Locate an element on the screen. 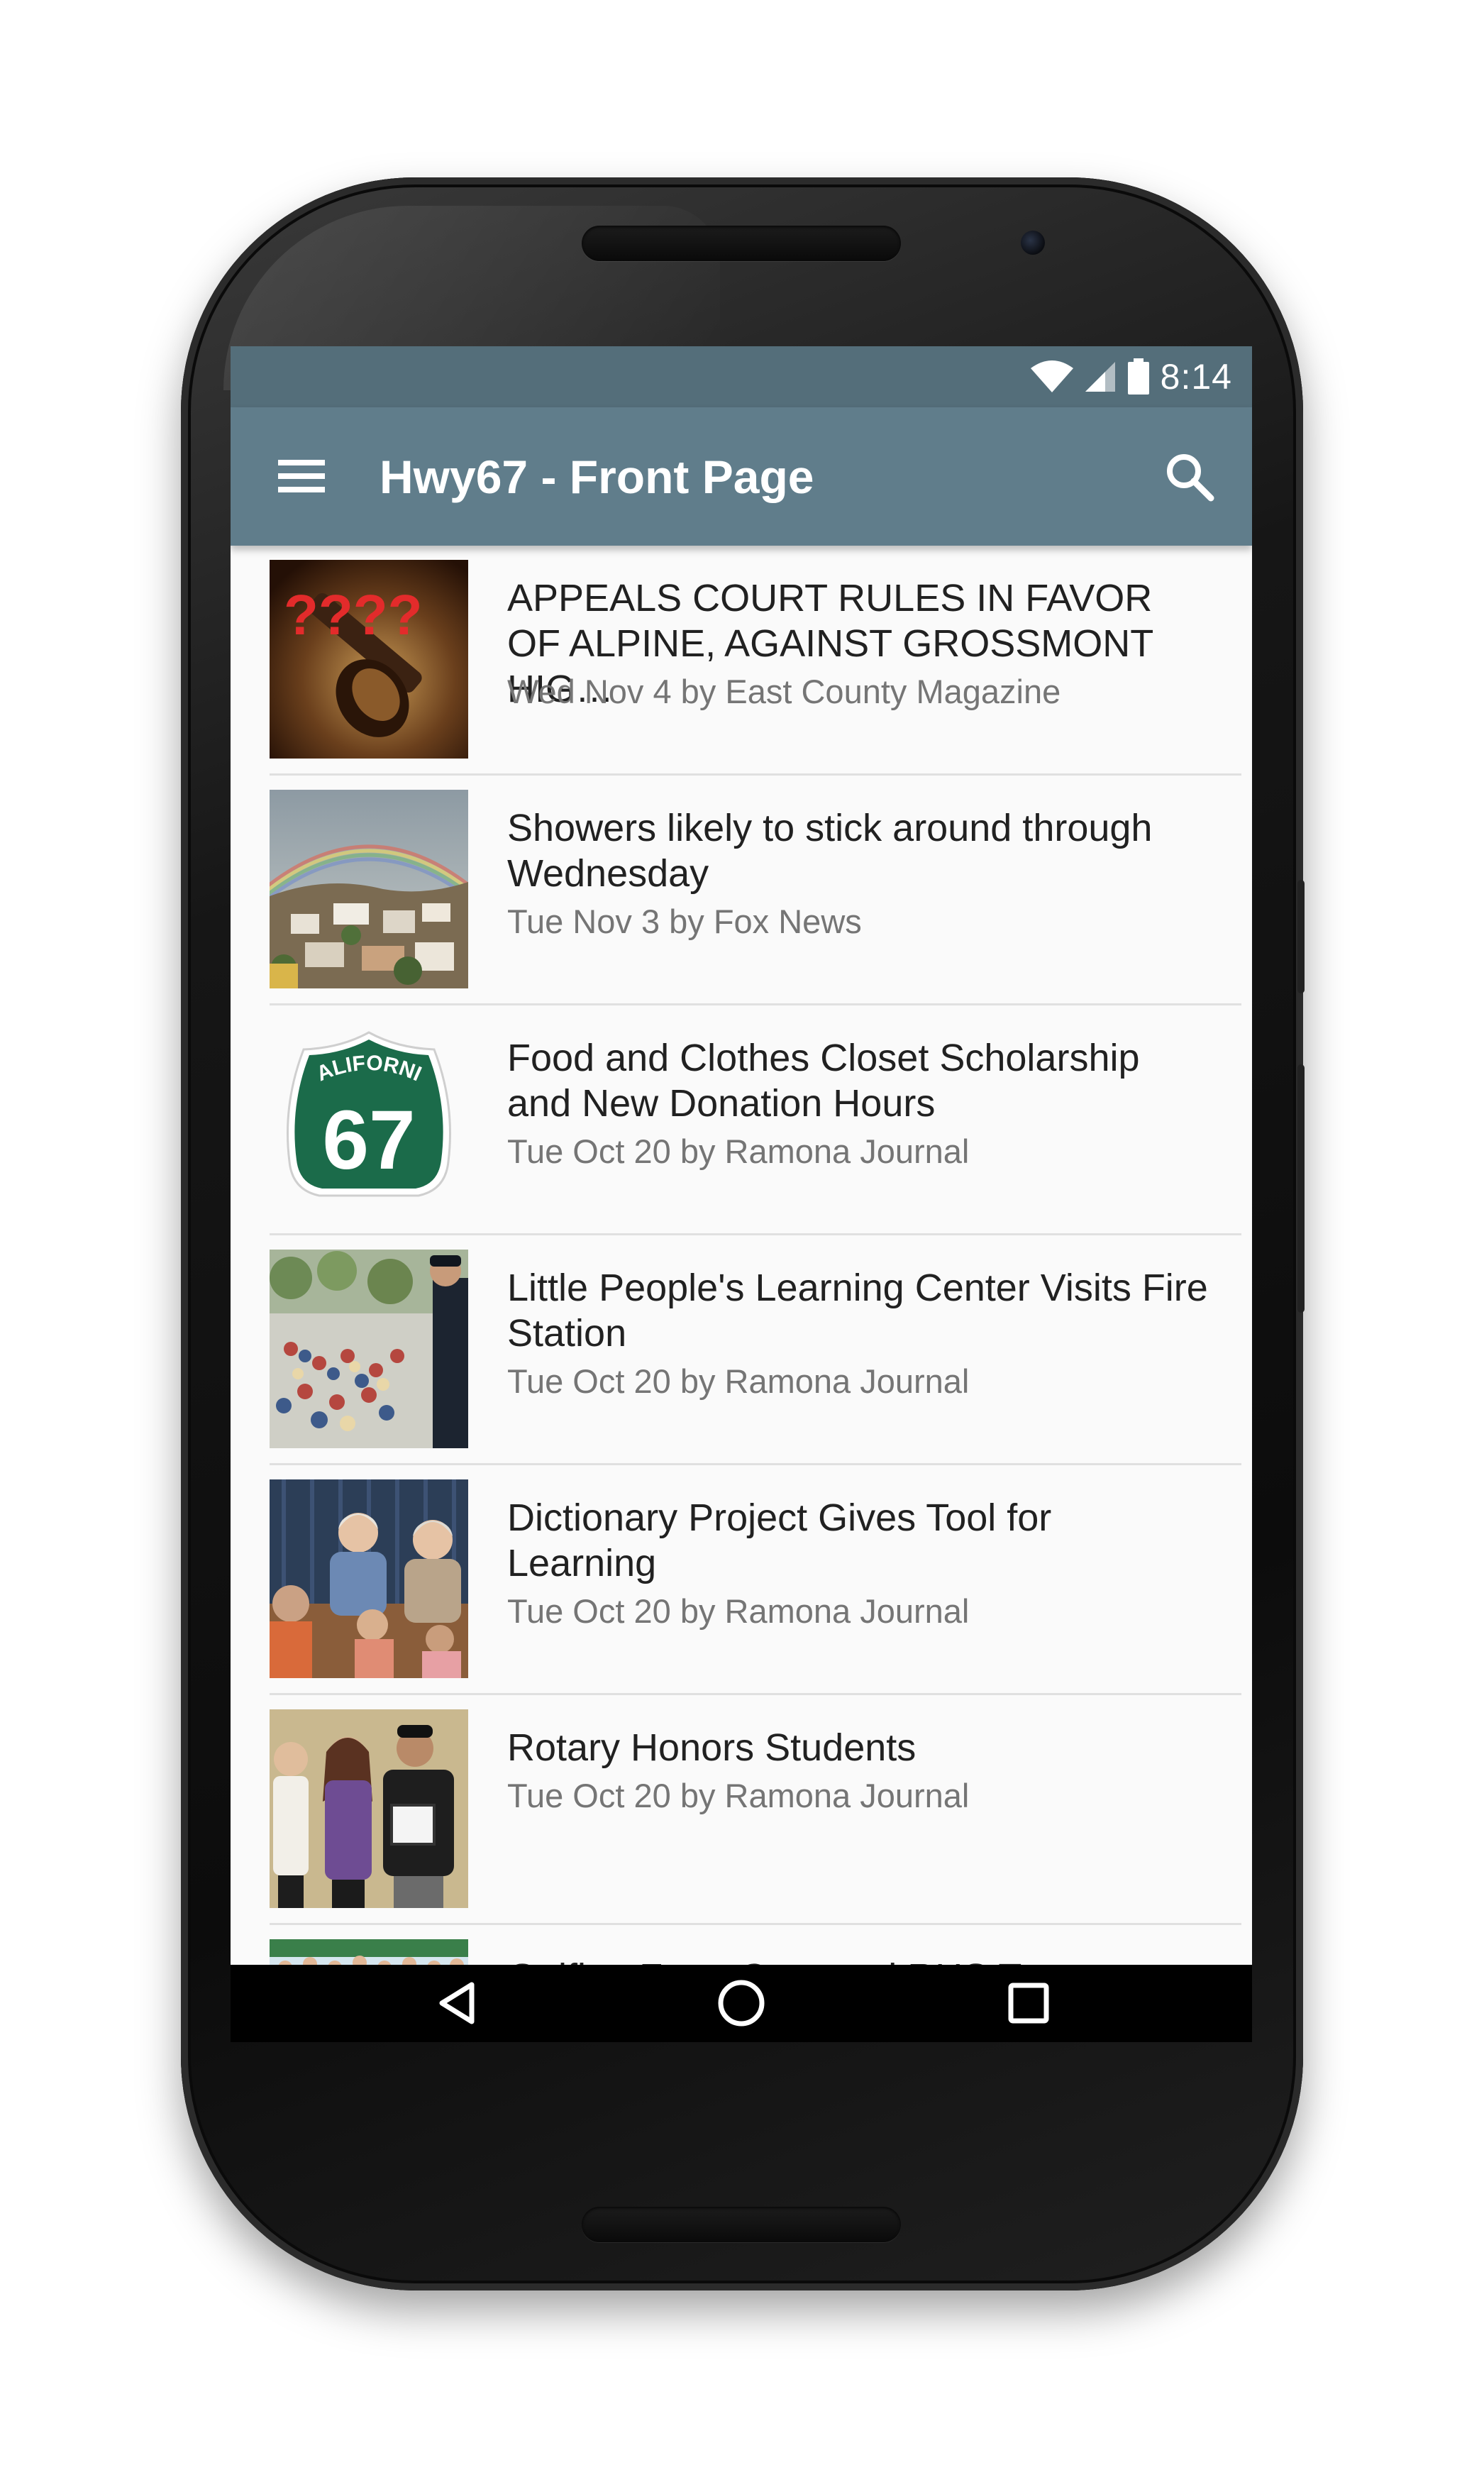 The image size is (1484, 2492). volume-rocker is located at coordinates (1301, 1188).